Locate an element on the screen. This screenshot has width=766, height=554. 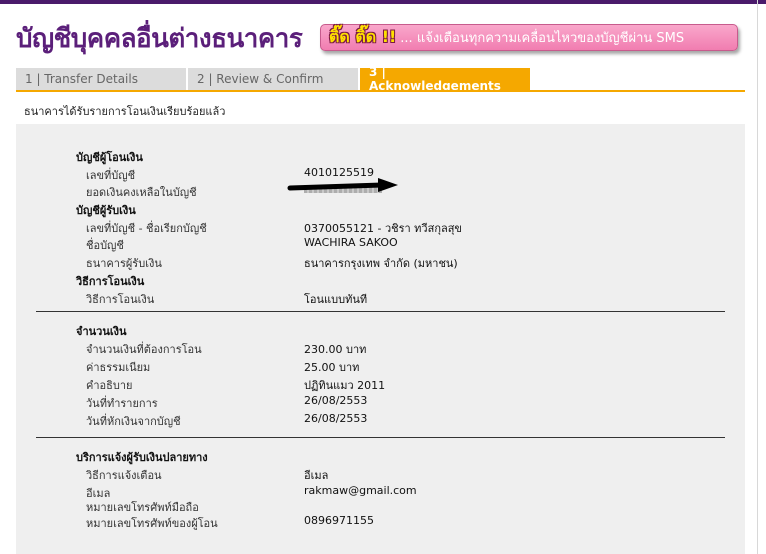
page-title: บัญชีบุคคลอื่นต่างธนาคาร is located at coordinates (159, 39).